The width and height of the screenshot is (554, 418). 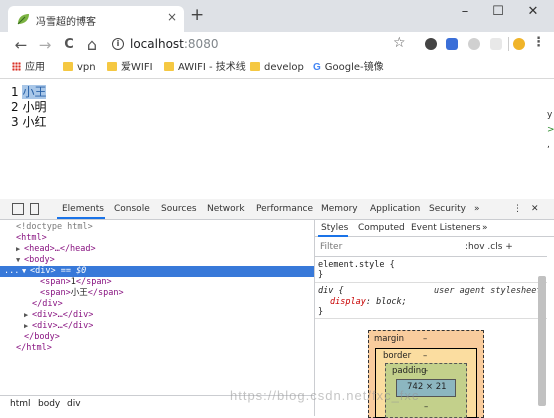 What do you see at coordinates (321, 312) in the screenshot?
I see `ua-rule-close: }` at bounding box center [321, 312].